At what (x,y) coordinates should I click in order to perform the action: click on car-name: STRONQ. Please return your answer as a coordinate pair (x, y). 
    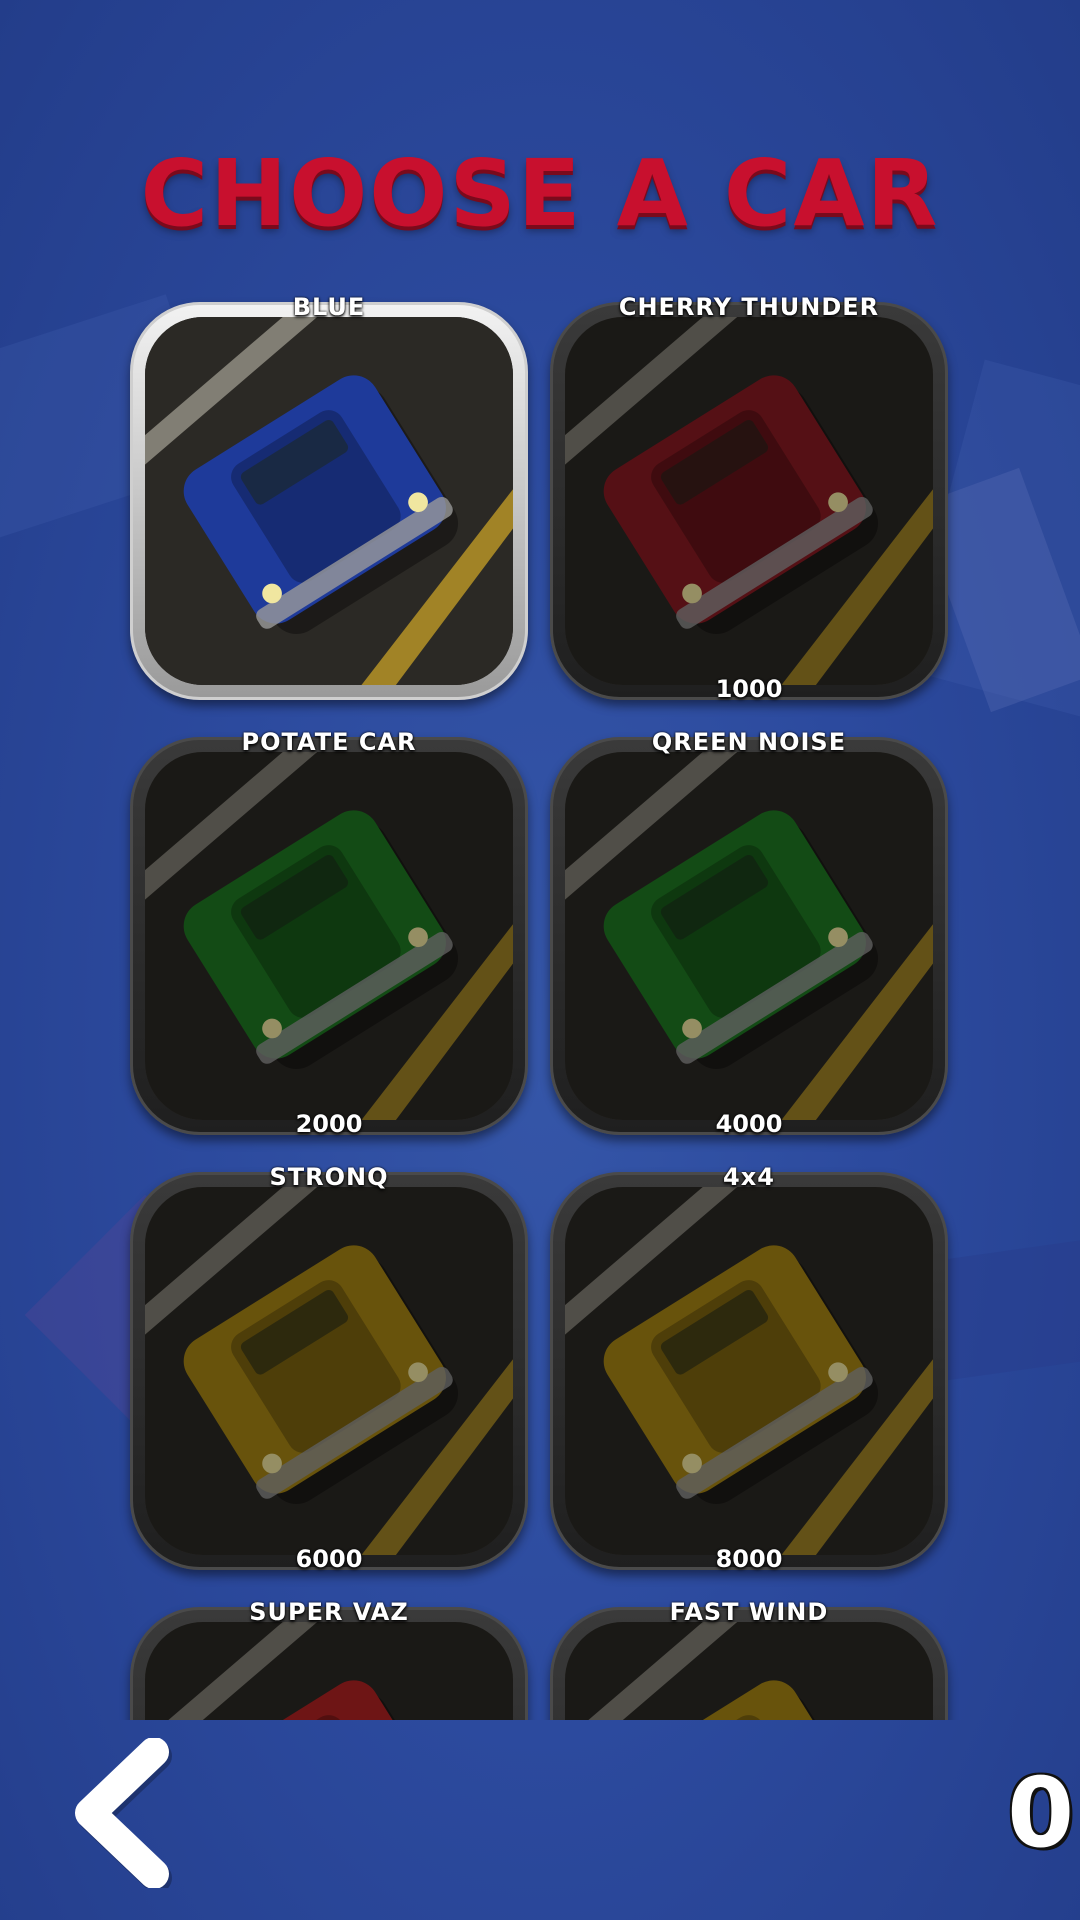
    Looking at the image, I should click on (329, 1177).